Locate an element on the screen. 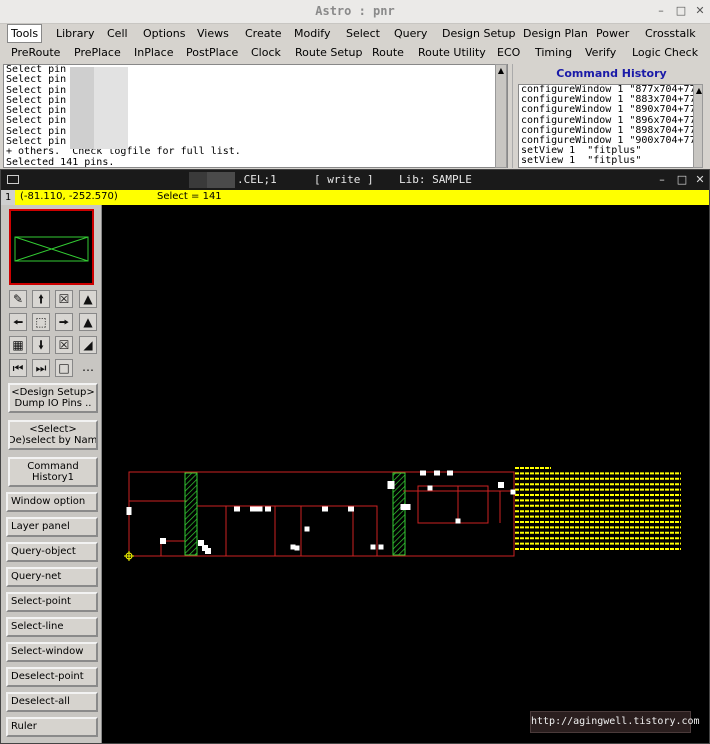 The height and width of the screenshot is (744, 710). overview-minimap is located at coordinates (51, 247).